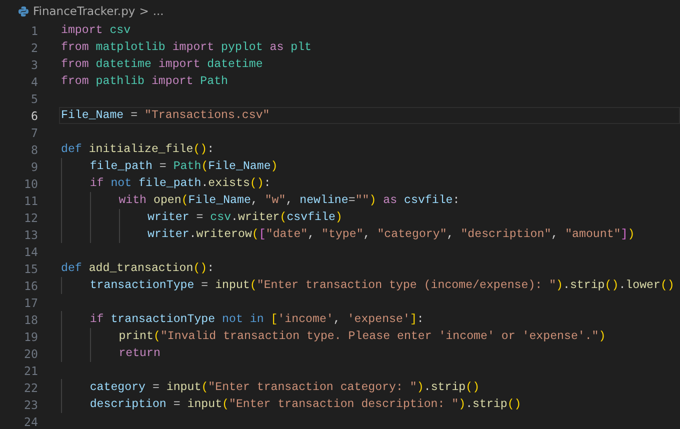  I want to click on code-line: return, so click(369, 353).